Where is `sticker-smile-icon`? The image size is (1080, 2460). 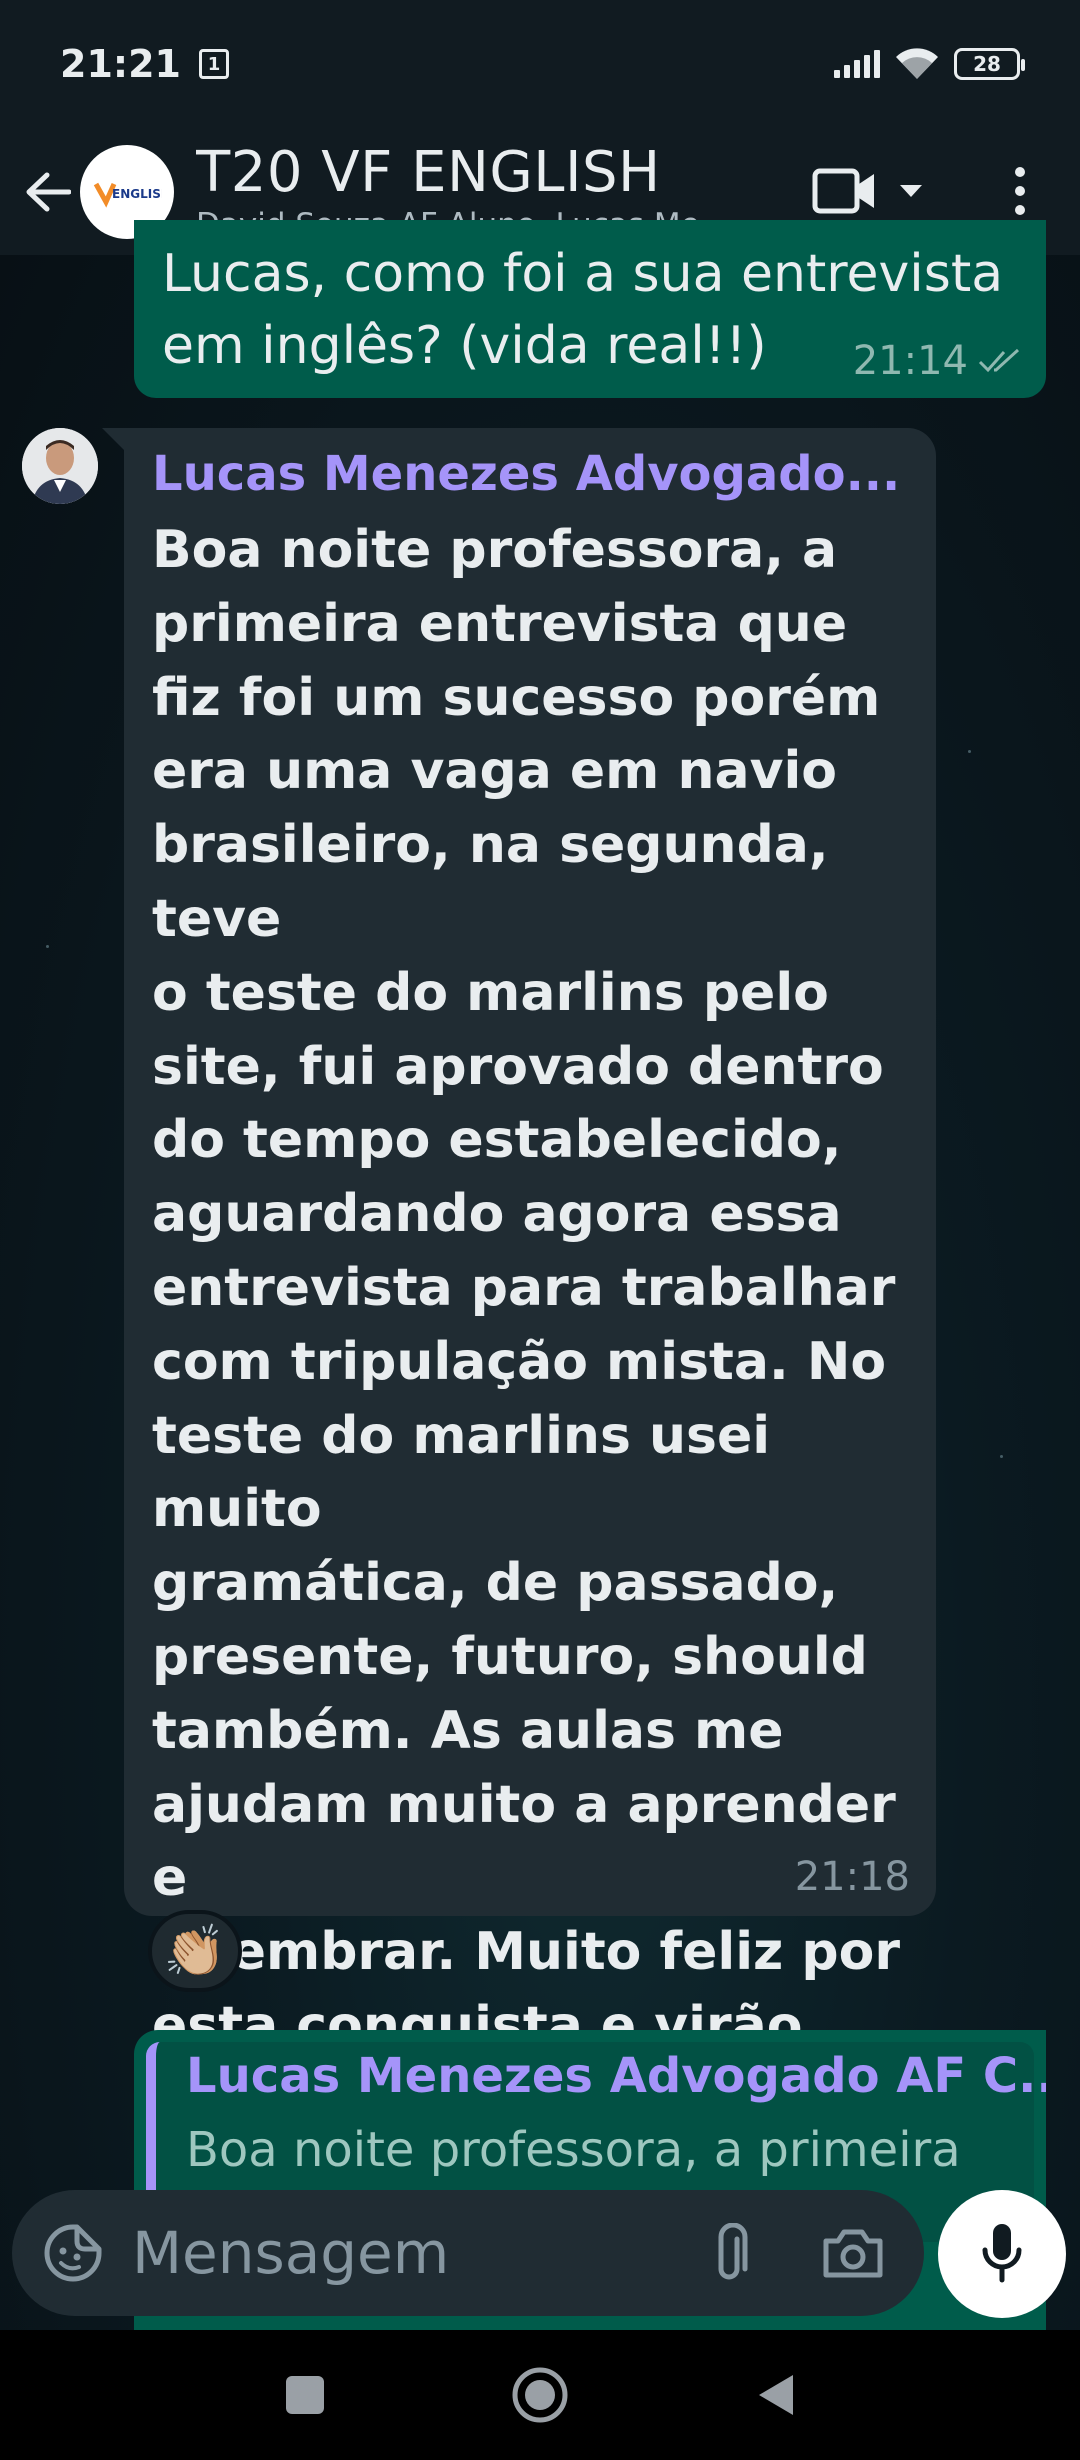
sticker-smile-icon is located at coordinates (73, 2253).